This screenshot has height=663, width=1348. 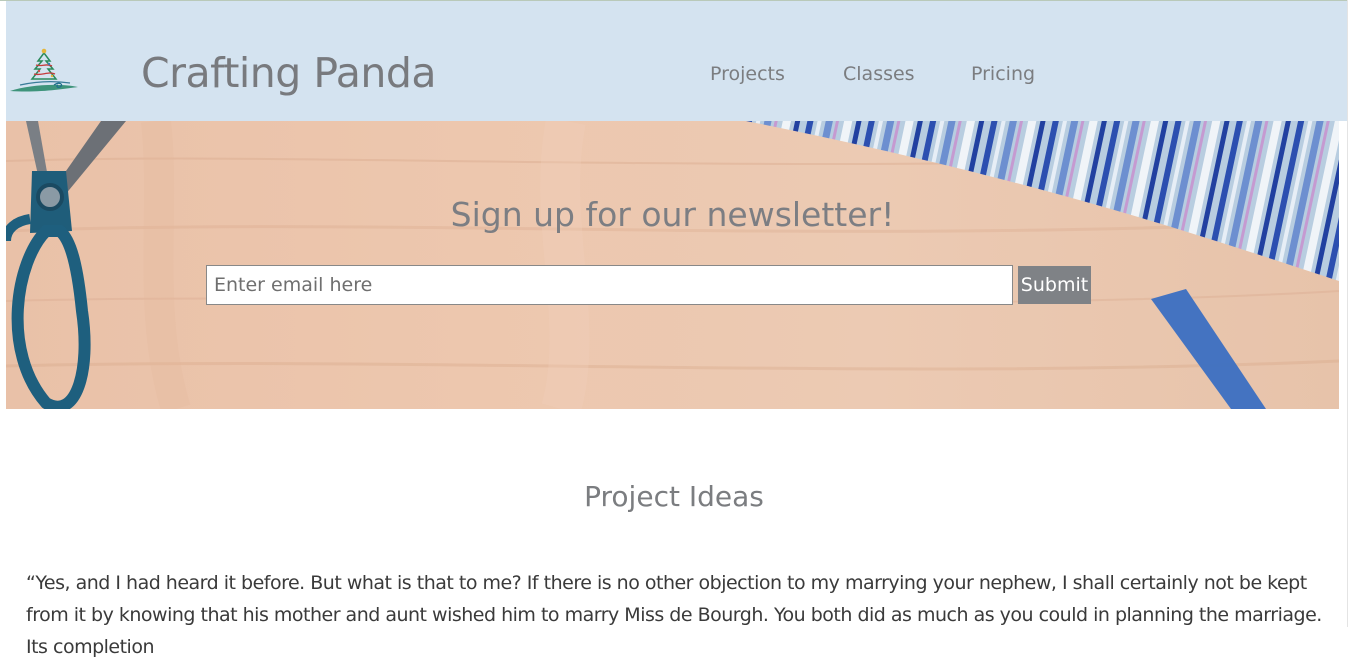 What do you see at coordinates (674, 496) in the screenshot?
I see `project-ideas-heading: Project Ideas` at bounding box center [674, 496].